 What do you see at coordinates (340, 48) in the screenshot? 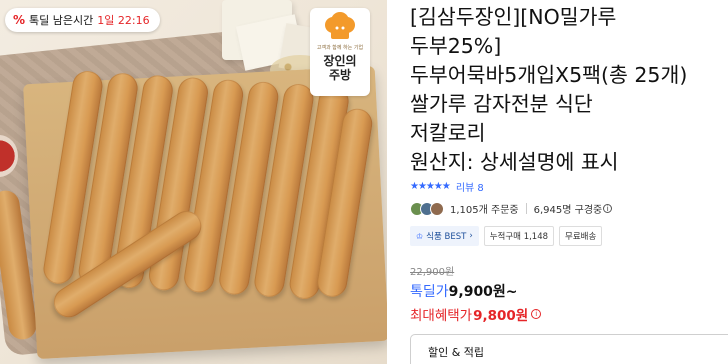
I see `brand-tagline: 고객과 함께 하는 기업` at bounding box center [340, 48].